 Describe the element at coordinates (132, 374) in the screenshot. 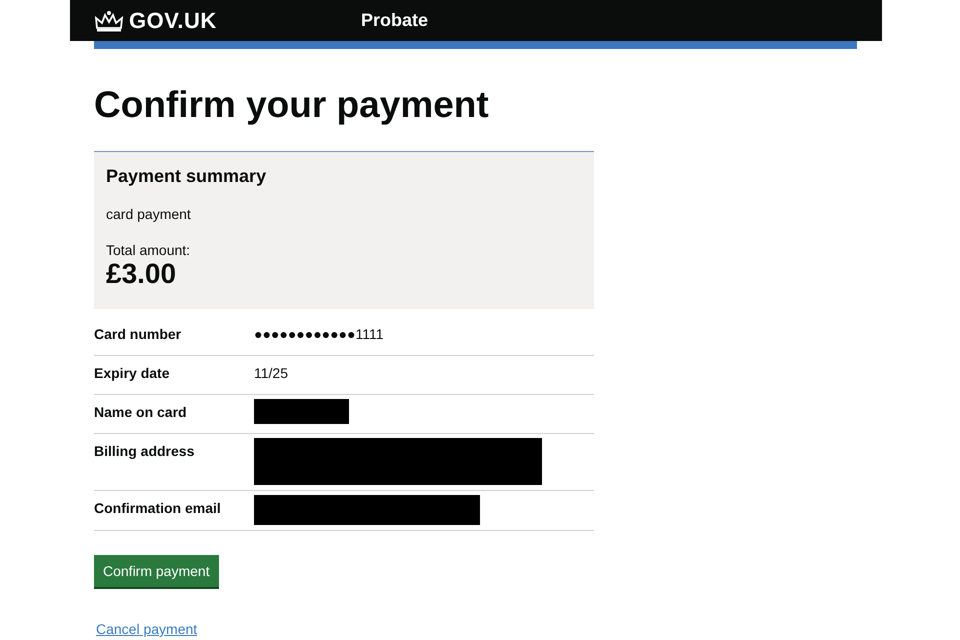

I see `detail-label: Expiry date` at that location.